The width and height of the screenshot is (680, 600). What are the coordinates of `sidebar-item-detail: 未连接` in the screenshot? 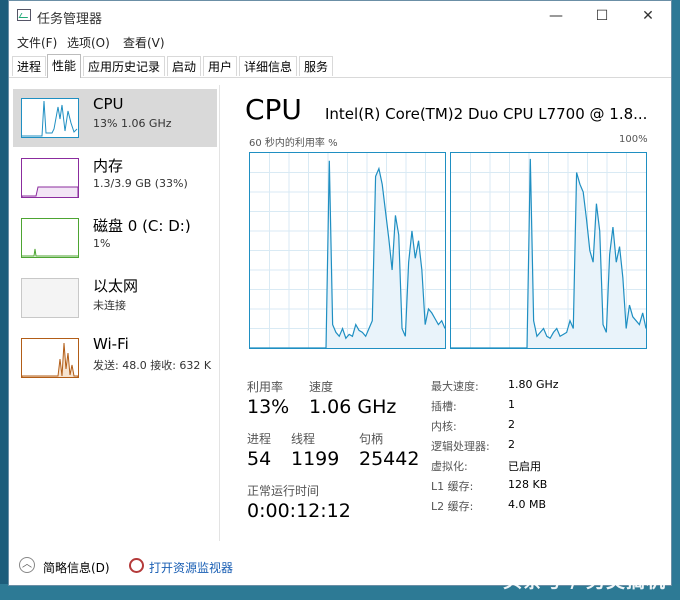 It's located at (109, 305).